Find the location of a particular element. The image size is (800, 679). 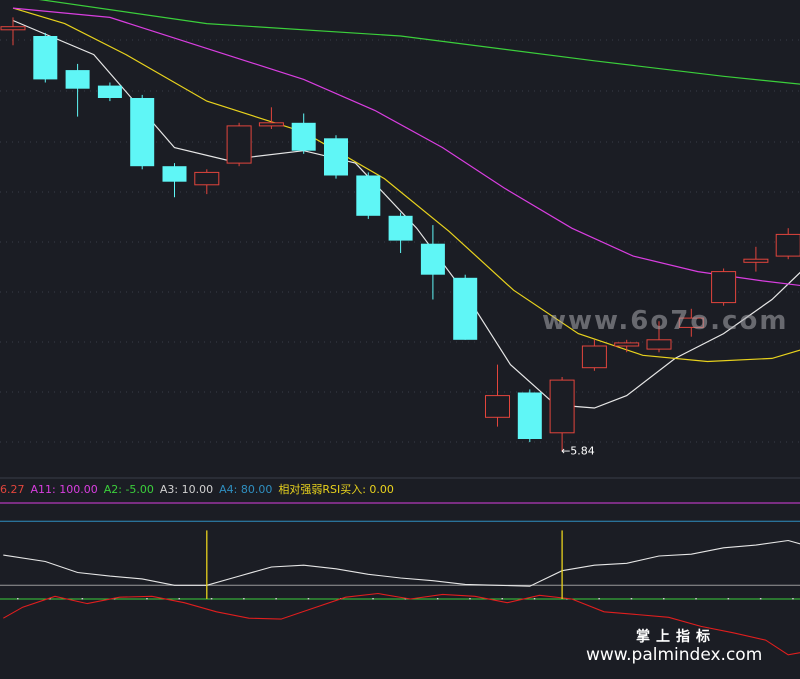

indicator-value-3: A3: 10.00 is located at coordinates (186, 489).